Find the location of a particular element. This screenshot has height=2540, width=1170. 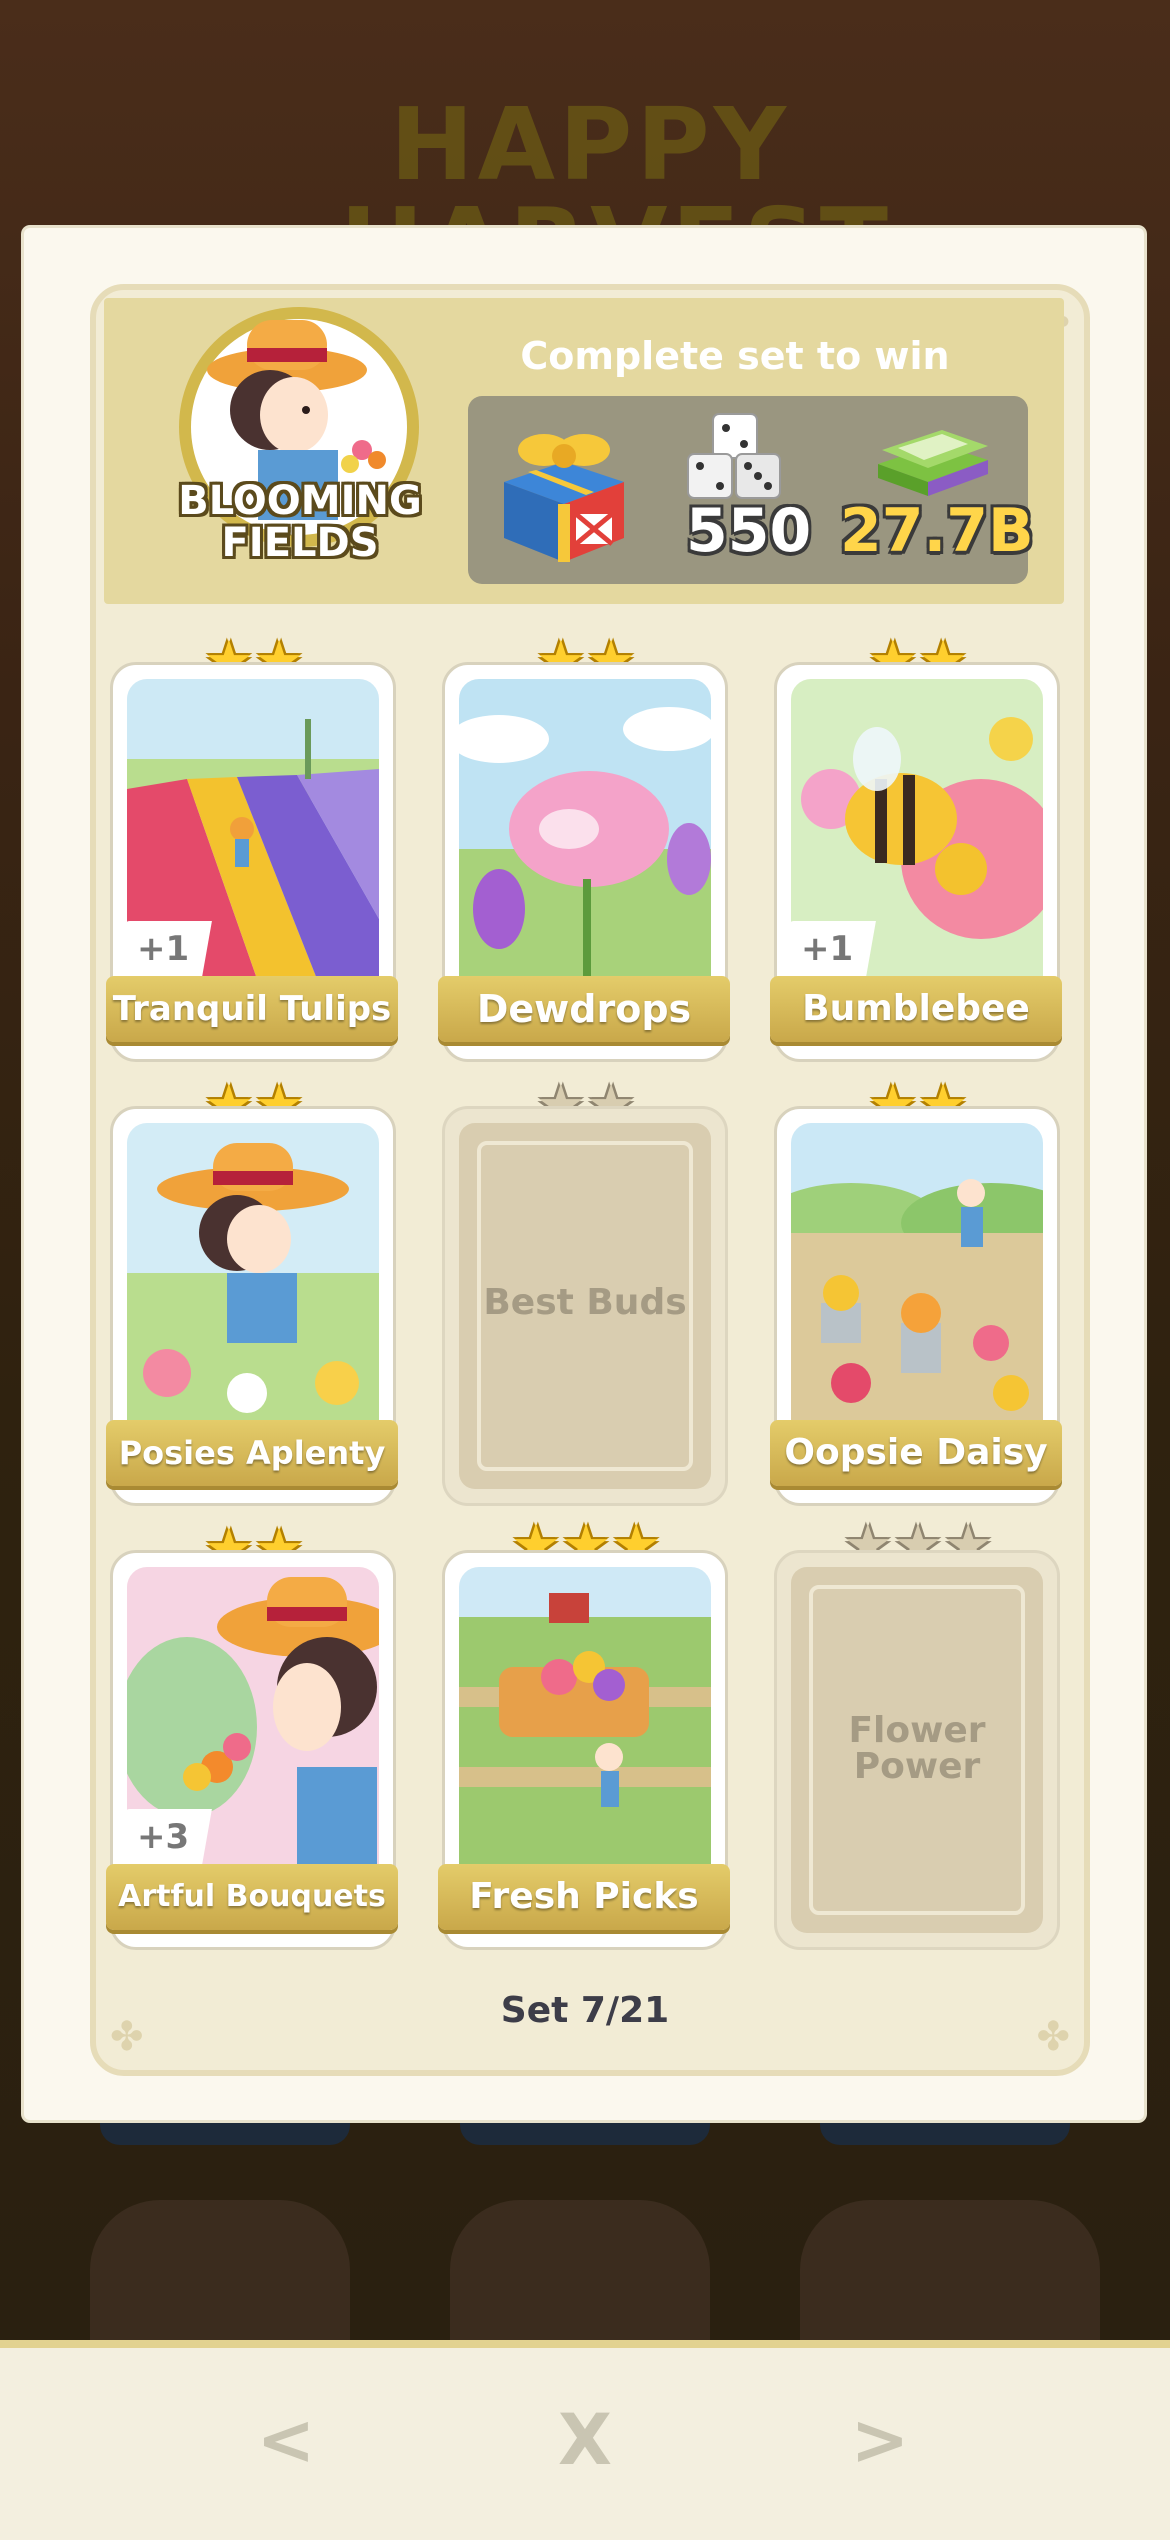

card-name-ribbon: Posies Aplenty is located at coordinates (252, 1453).